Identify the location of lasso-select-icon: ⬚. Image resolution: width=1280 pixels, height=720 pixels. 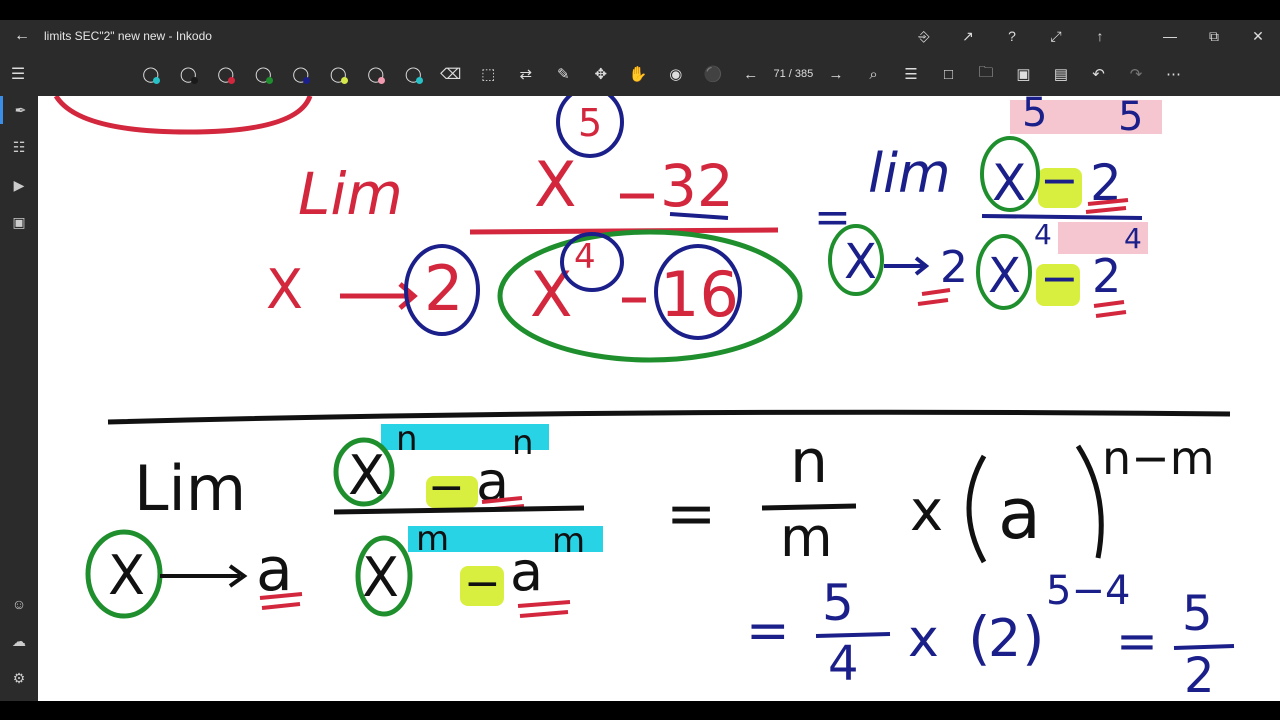
(489, 74).